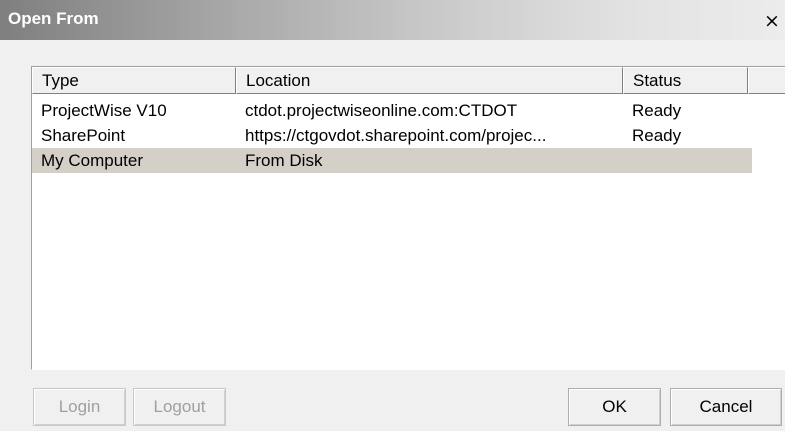 Image resolution: width=785 pixels, height=431 pixels. Describe the element at coordinates (284, 160) in the screenshot. I see `cell-location: From Disk` at that location.